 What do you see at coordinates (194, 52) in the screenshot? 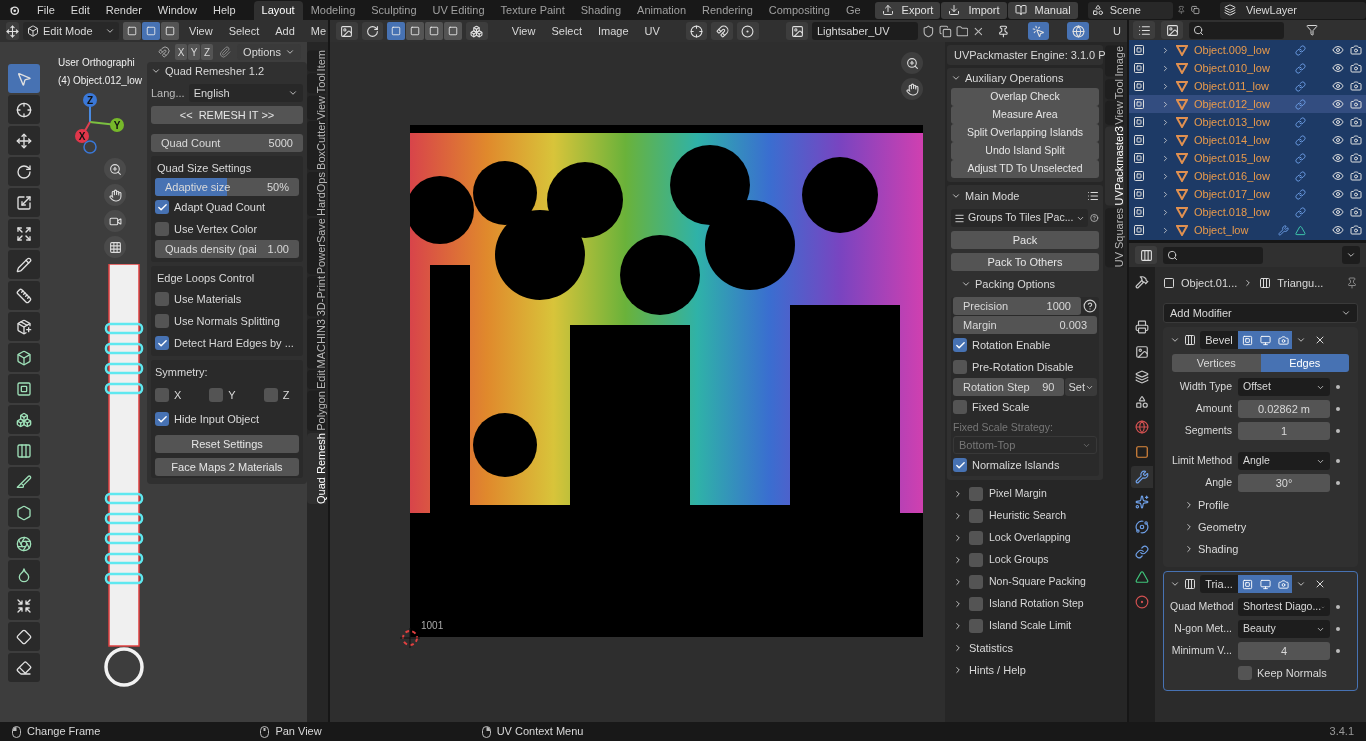
I see `axis-toggle: Y` at bounding box center [194, 52].